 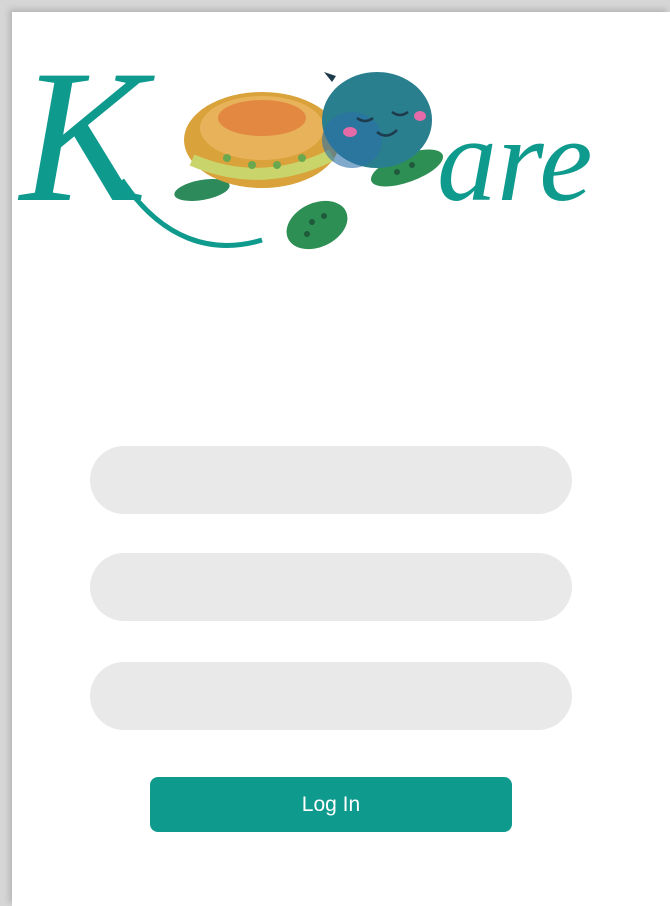 What do you see at coordinates (309, 161) in the screenshot?
I see `turtle-icon` at bounding box center [309, 161].